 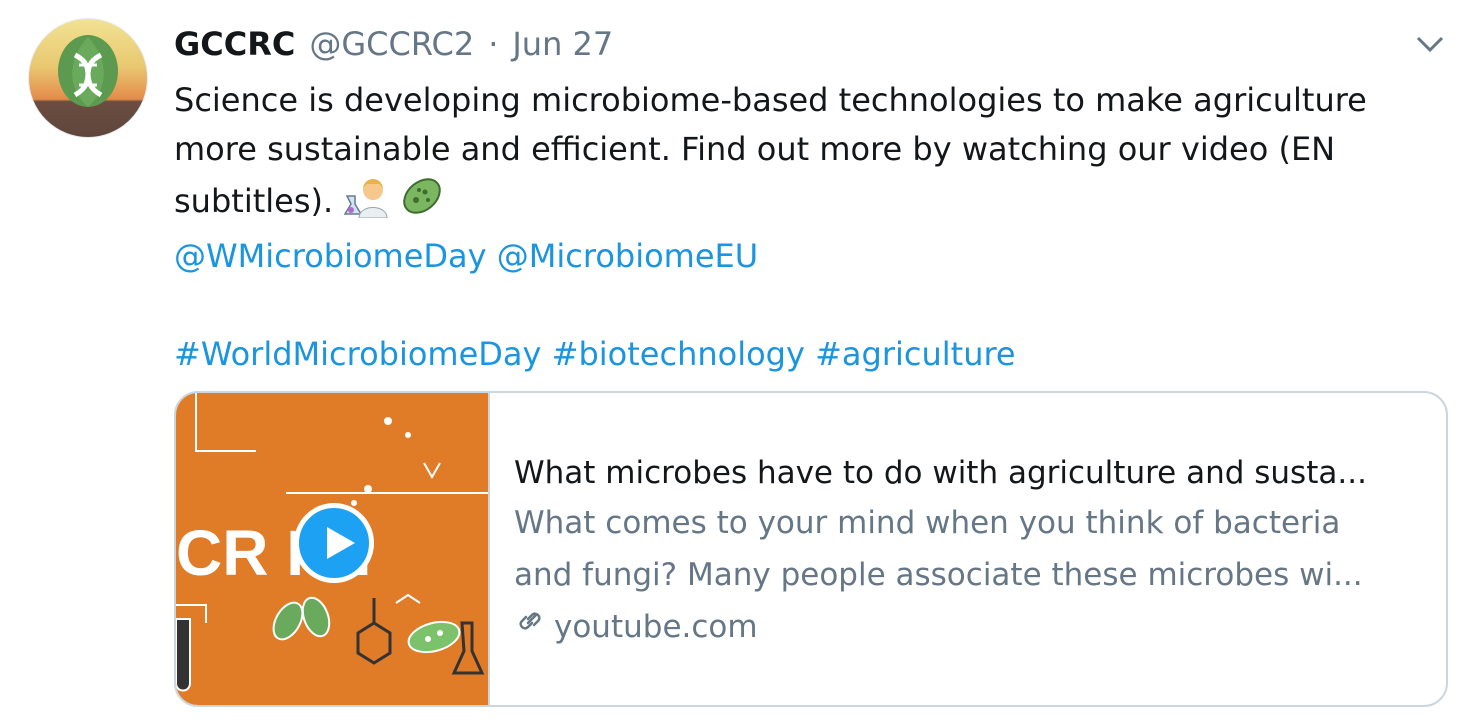 What do you see at coordinates (357, 354) in the screenshot?
I see `hashtag-link: #WorldMicrobiomeDay` at bounding box center [357, 354].